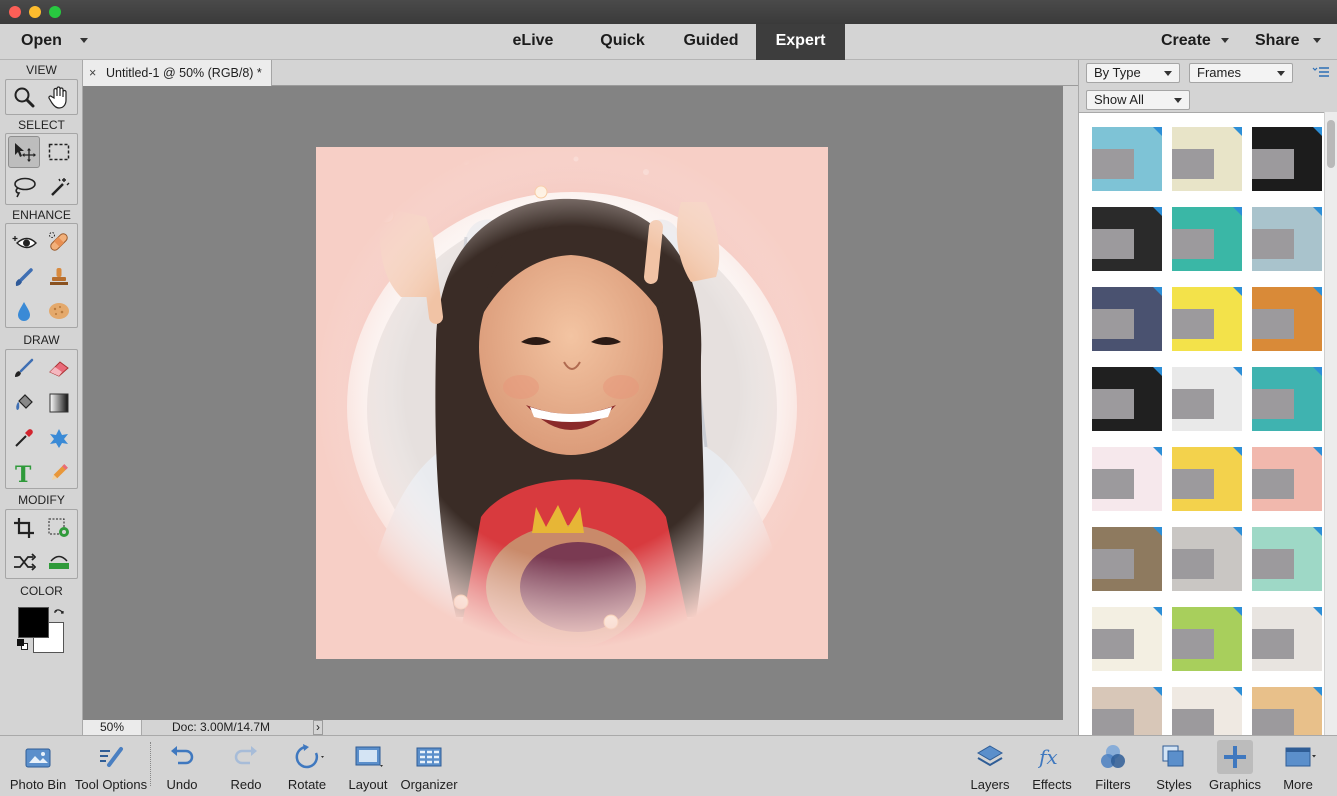  I want to click on show-filter-dropdown: Show All, so click(1138, 100).